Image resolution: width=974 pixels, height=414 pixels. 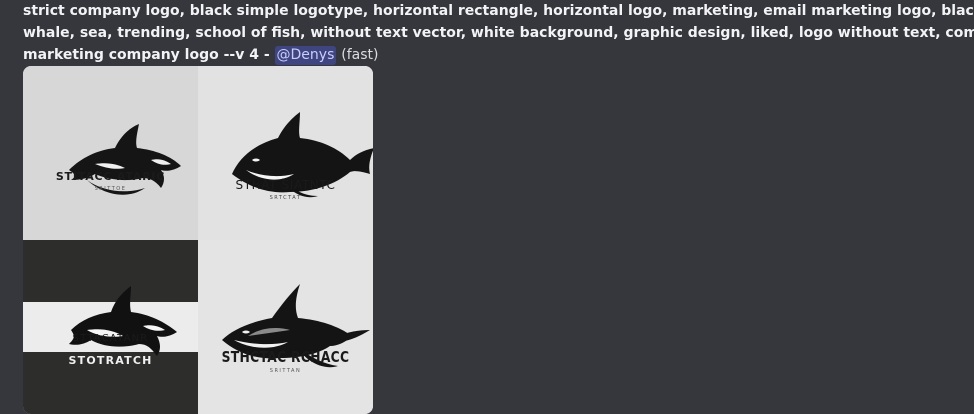 I want to click on logo-title: STHCTAC RCHACC, so click(x=285, y=357).